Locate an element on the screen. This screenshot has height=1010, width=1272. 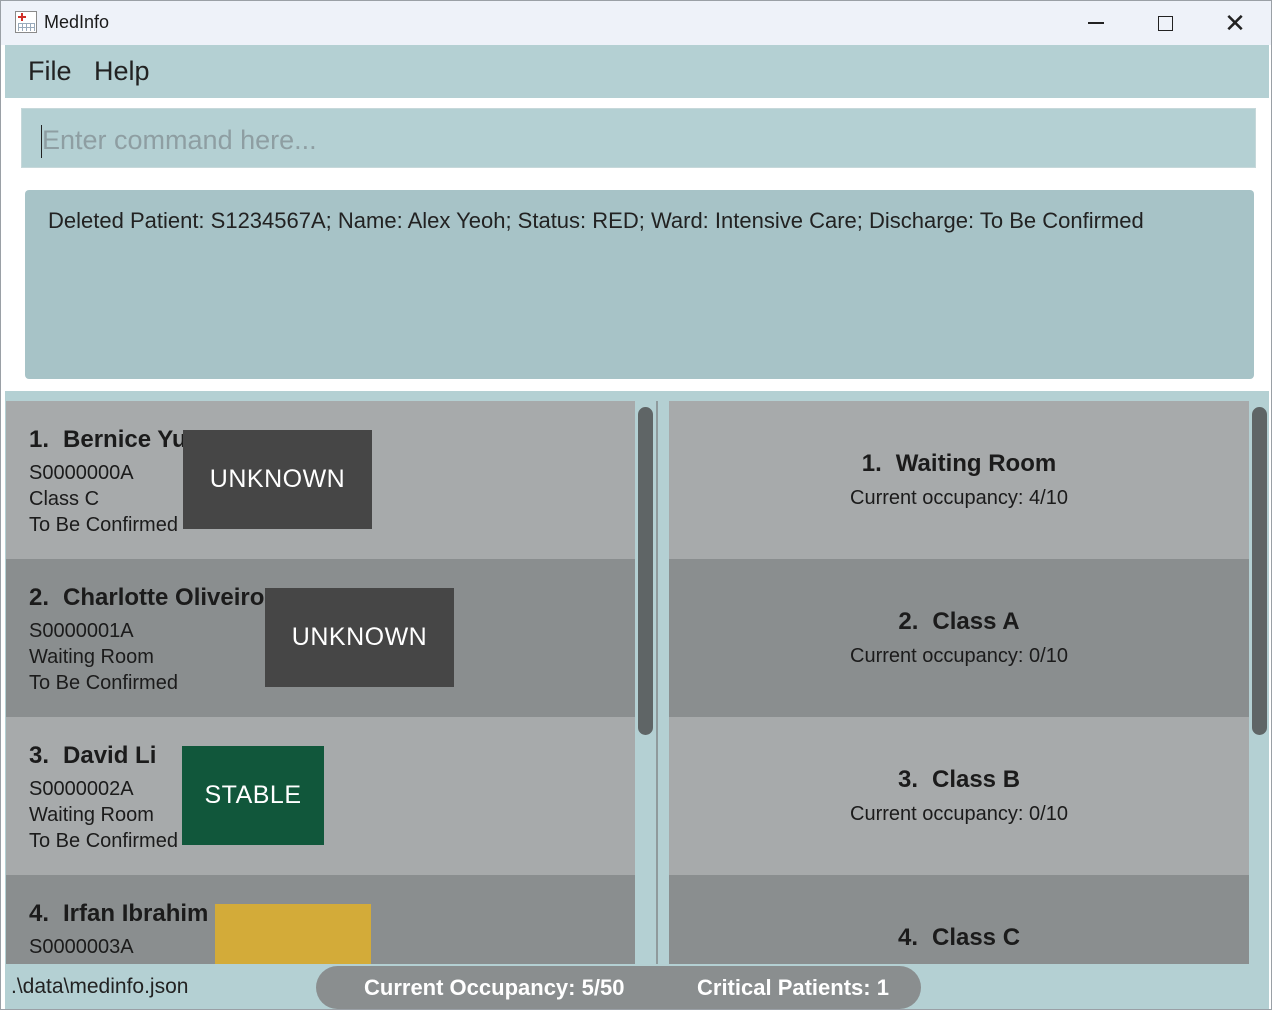
close-icon: ✕ is located at coordinates (1235, 23).